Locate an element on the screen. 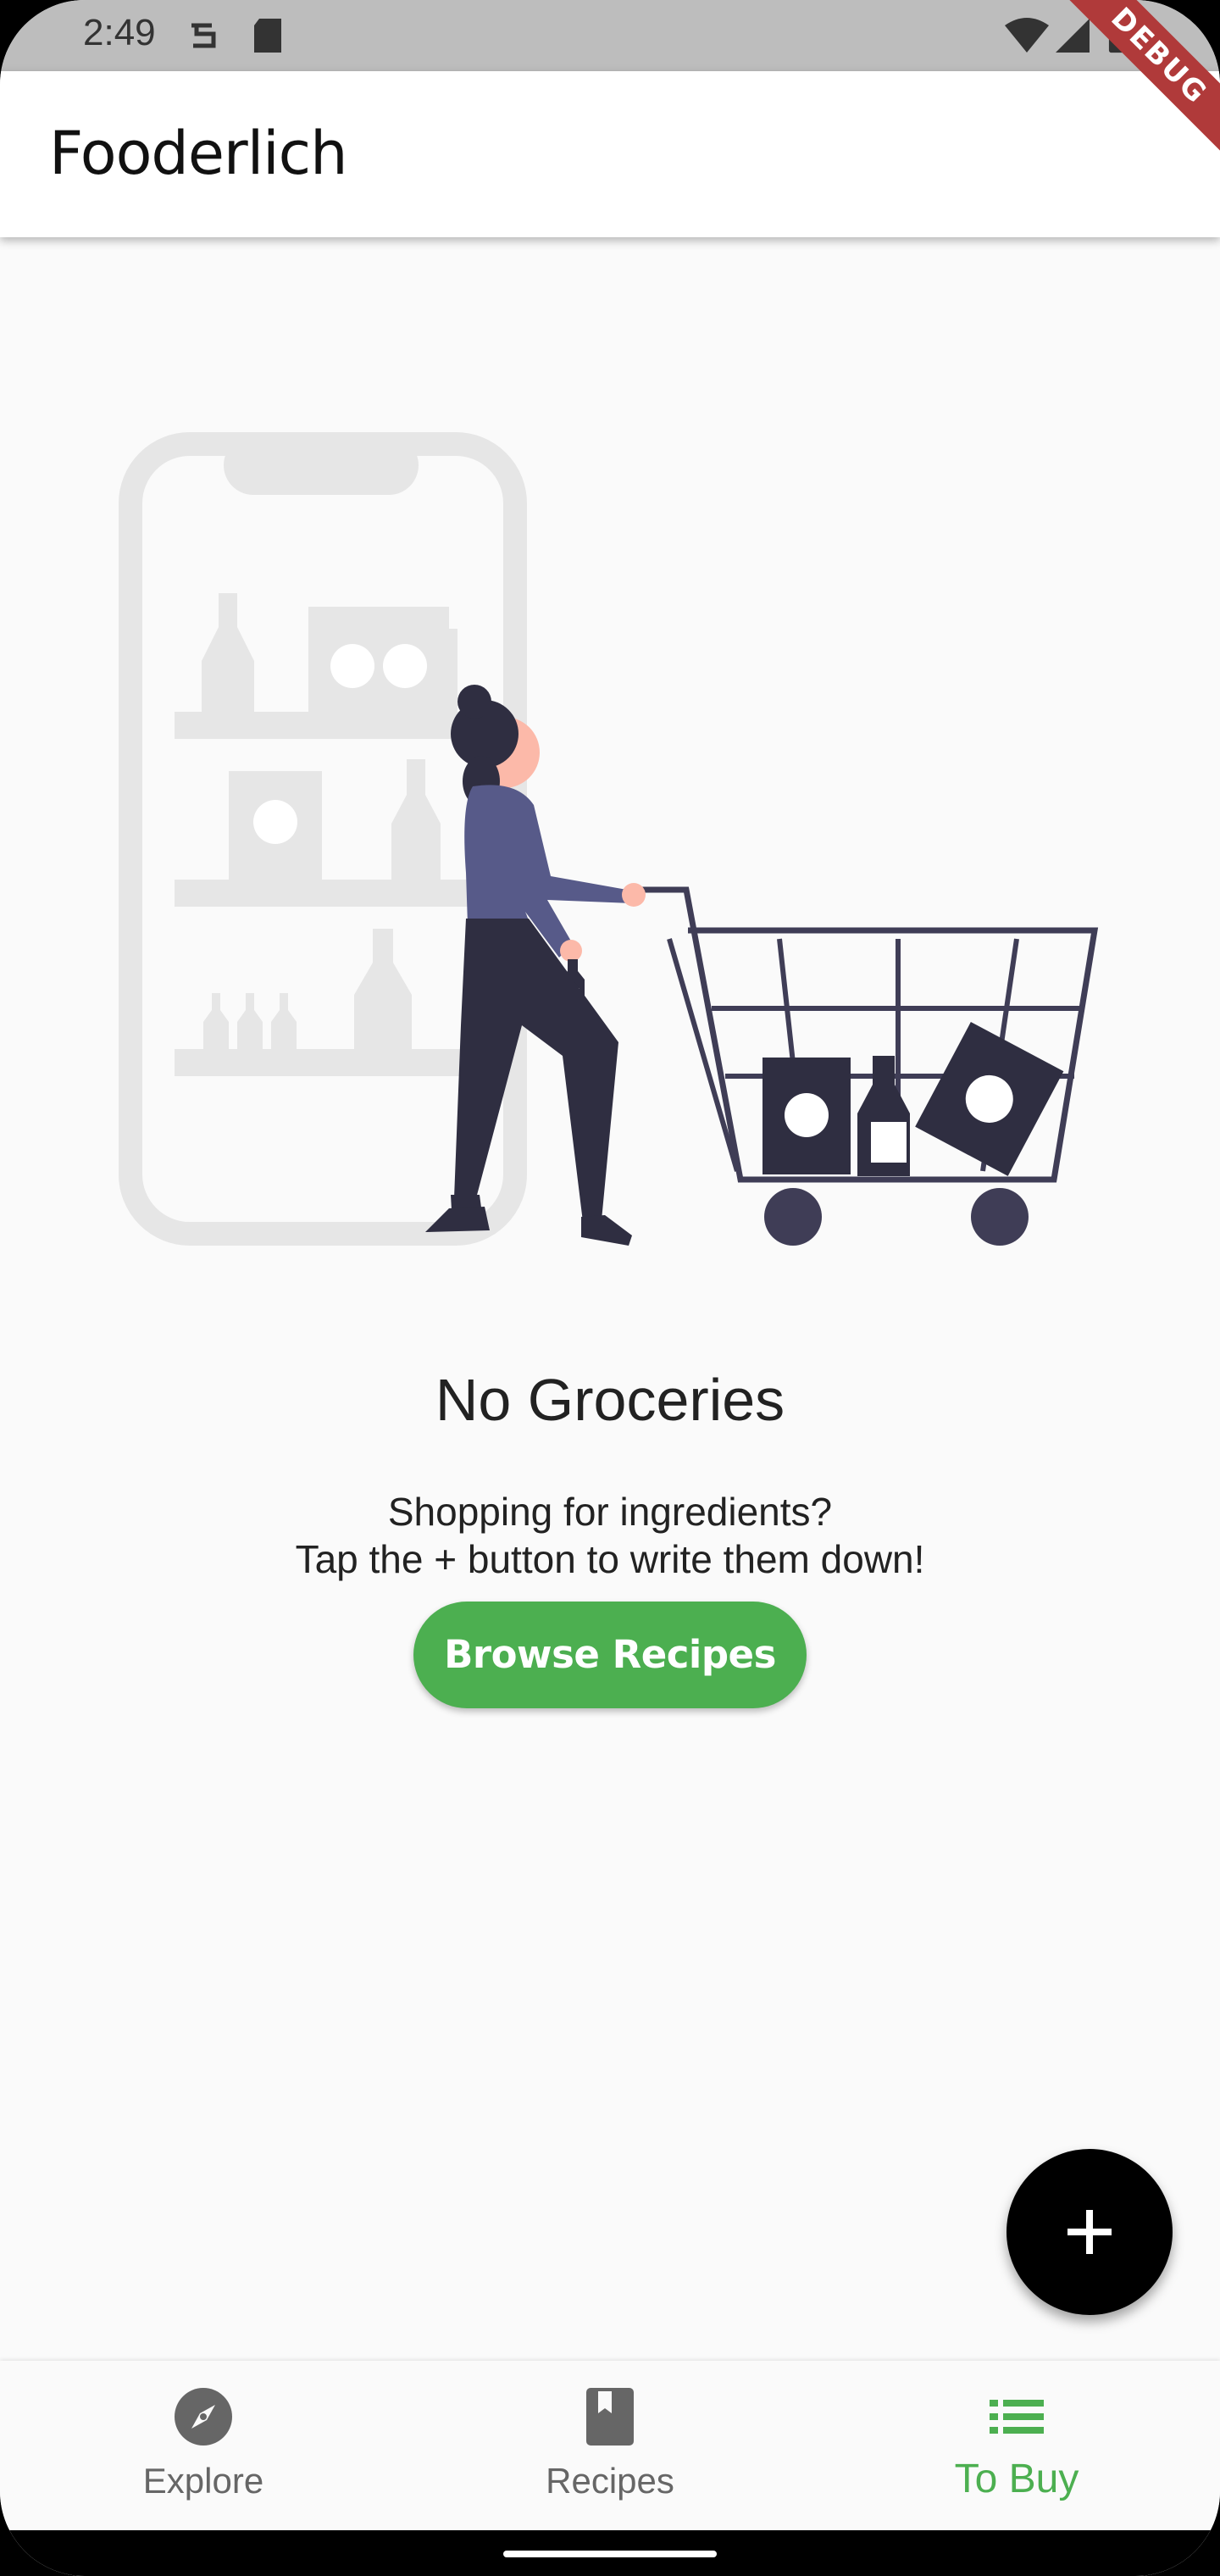 The image size is (1220, 2576). status-bar: 2:49 is located at coordinates (610, 35).